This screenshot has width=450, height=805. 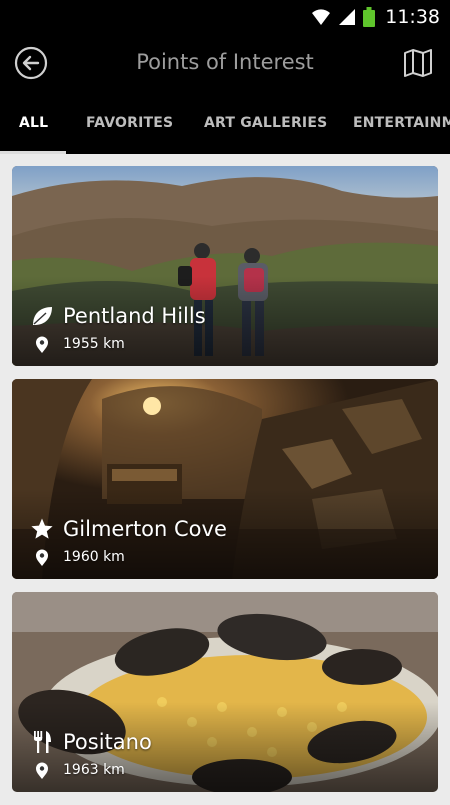 I want to click on tab-bar: ALL FAVORITES ART GALLERIES ENTERTAINME, so click(x=225, y=123).